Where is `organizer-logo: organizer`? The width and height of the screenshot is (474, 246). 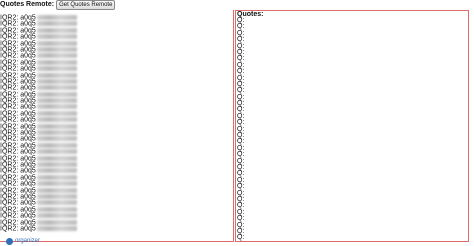 organizer-logo: organizer is located at coordinates (23, 241).